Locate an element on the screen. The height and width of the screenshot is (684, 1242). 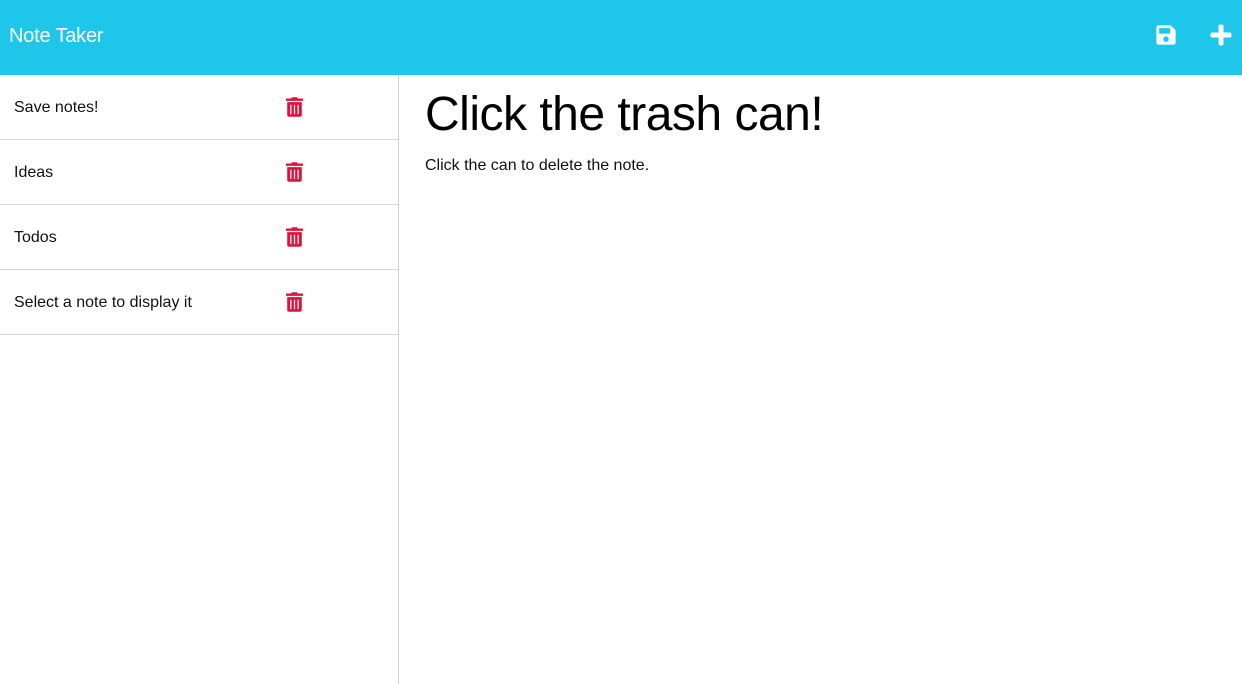
navbar: Note Taker is located at coordinates (621, 37).